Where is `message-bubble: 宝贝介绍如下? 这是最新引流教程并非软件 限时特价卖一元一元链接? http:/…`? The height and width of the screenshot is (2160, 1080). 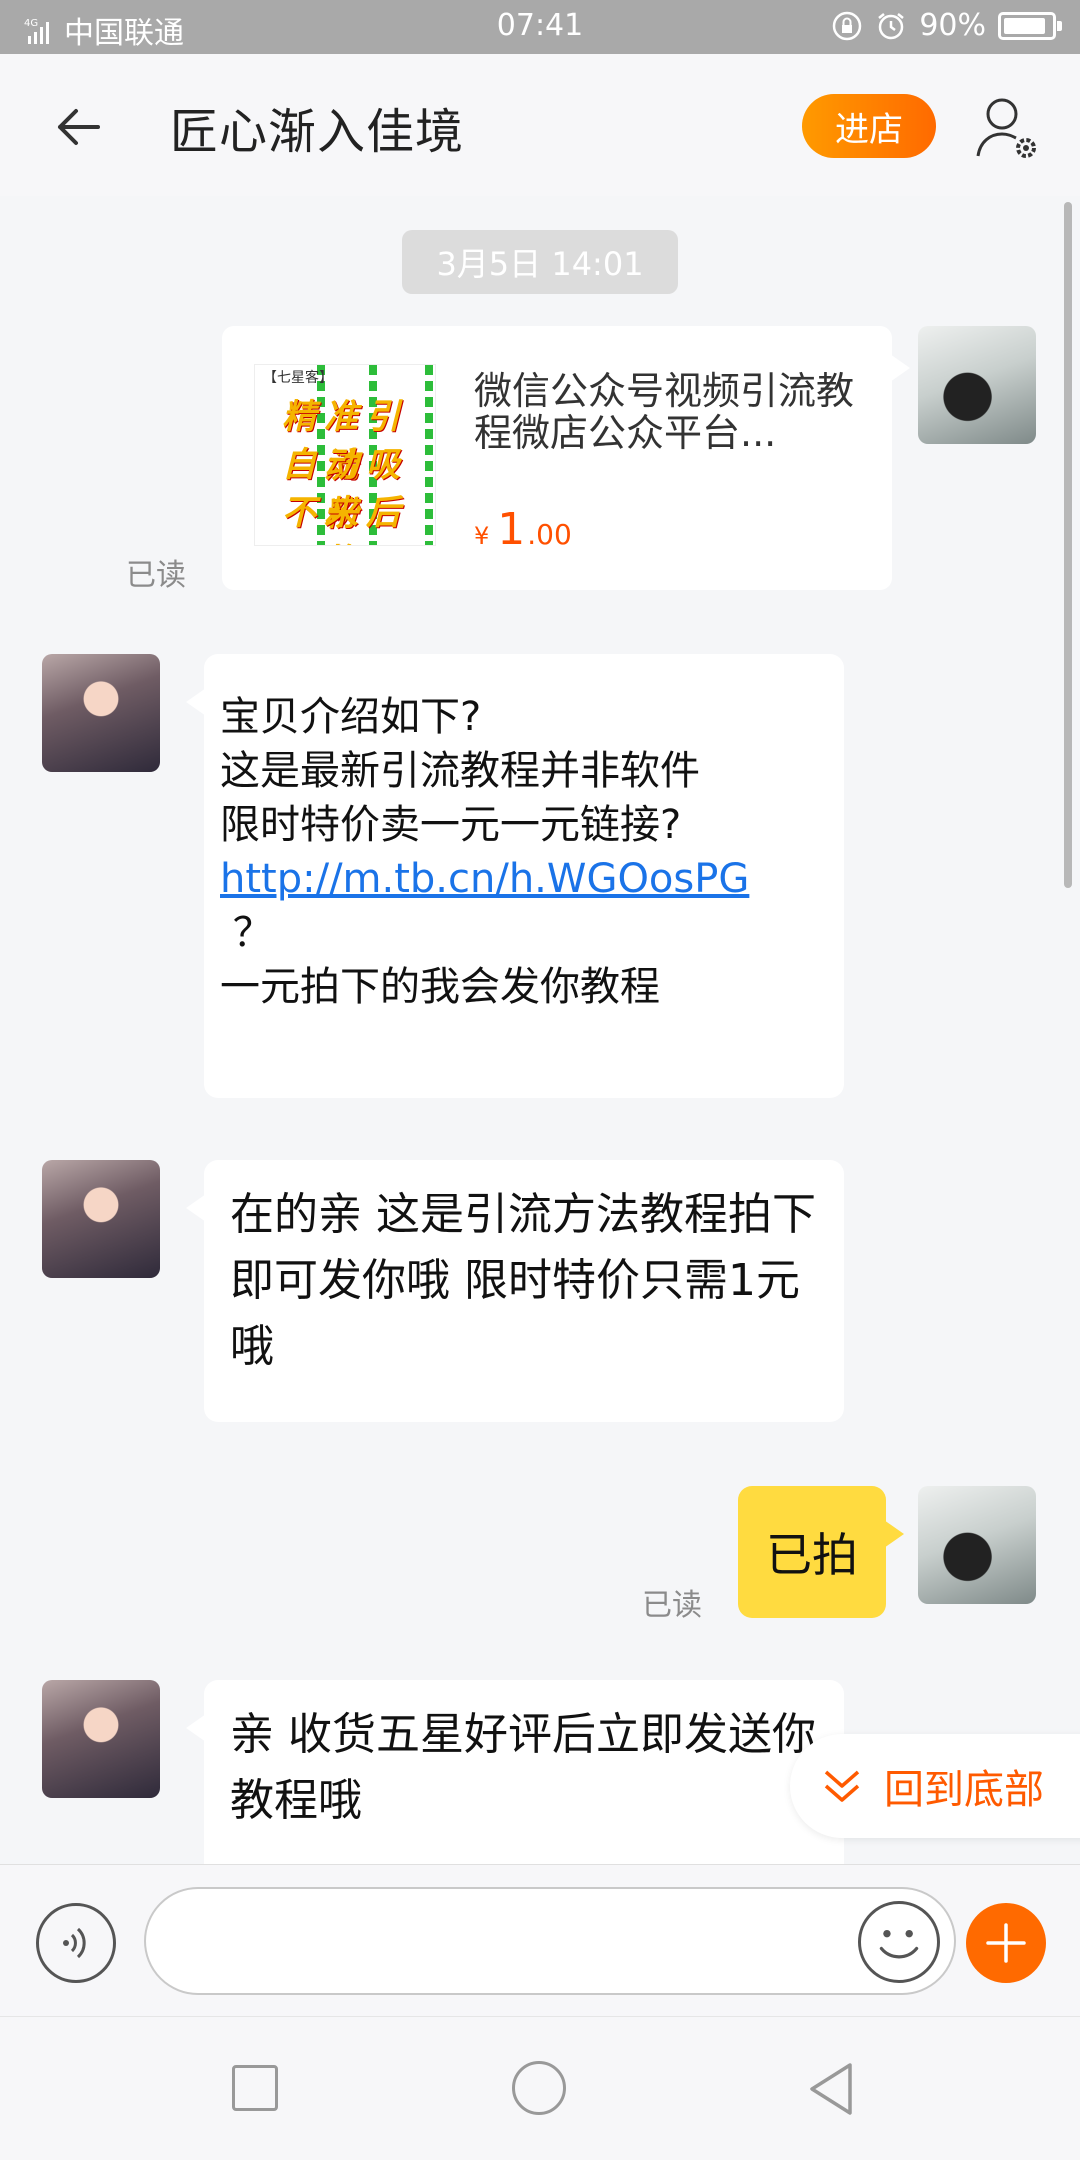
message-bubble: 宝贝介绍如下? 这是最新引流教程并非软件 限时特价卖一元一元链接? http:/… is located at coordinates (515, 876).